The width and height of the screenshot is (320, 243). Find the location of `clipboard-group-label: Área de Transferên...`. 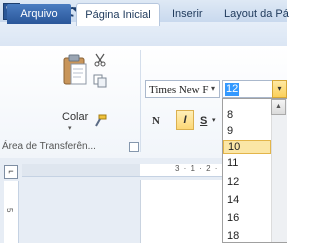

clipboard-group-label: Área de Transferên... is located at coordinates (49, 146).